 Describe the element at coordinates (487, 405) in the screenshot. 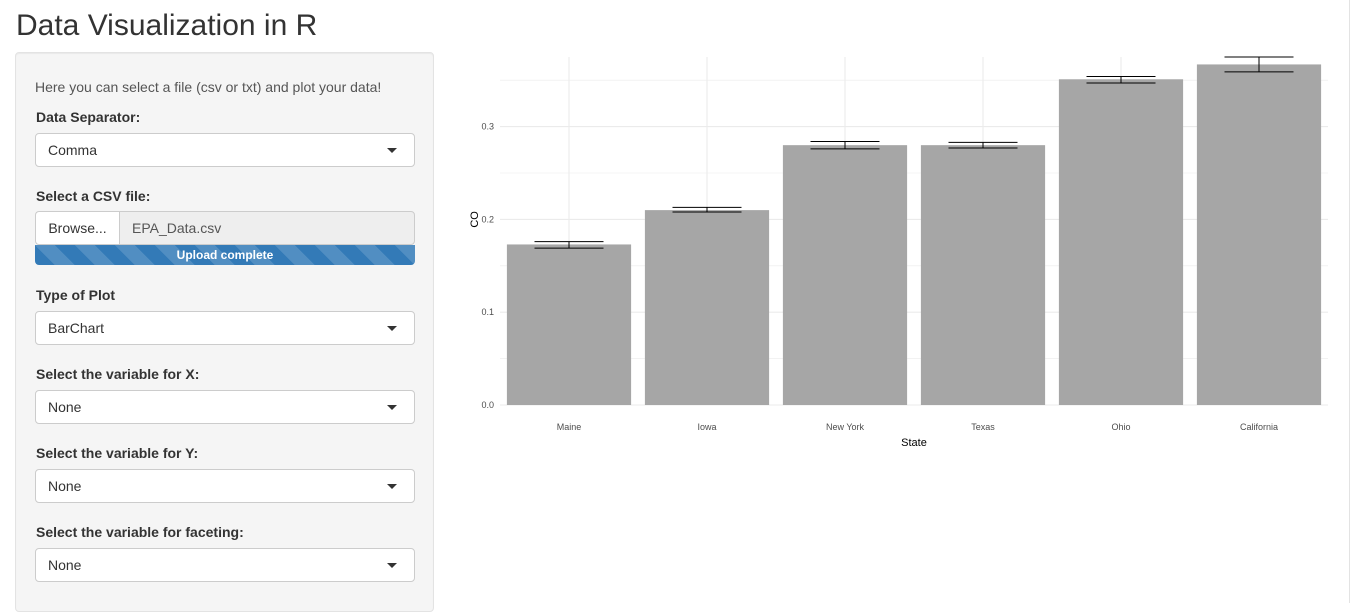

I see `y-tick-label: 0.0` at that location.